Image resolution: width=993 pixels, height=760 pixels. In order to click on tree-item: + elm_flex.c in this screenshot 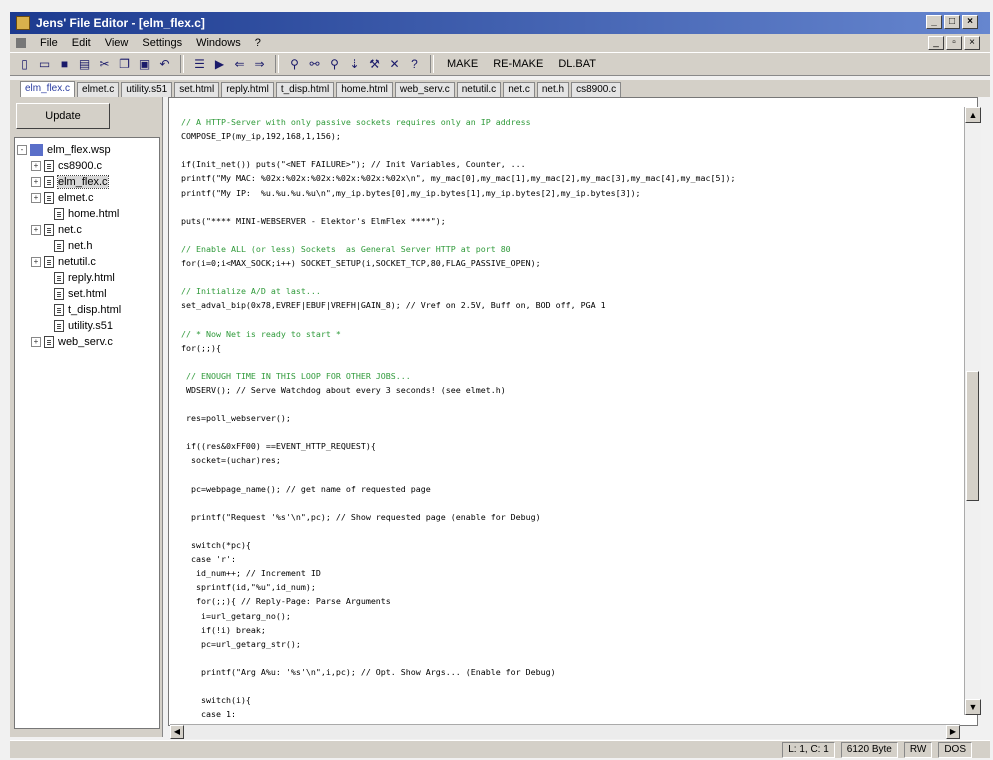, I will do `click(70, 181)`.